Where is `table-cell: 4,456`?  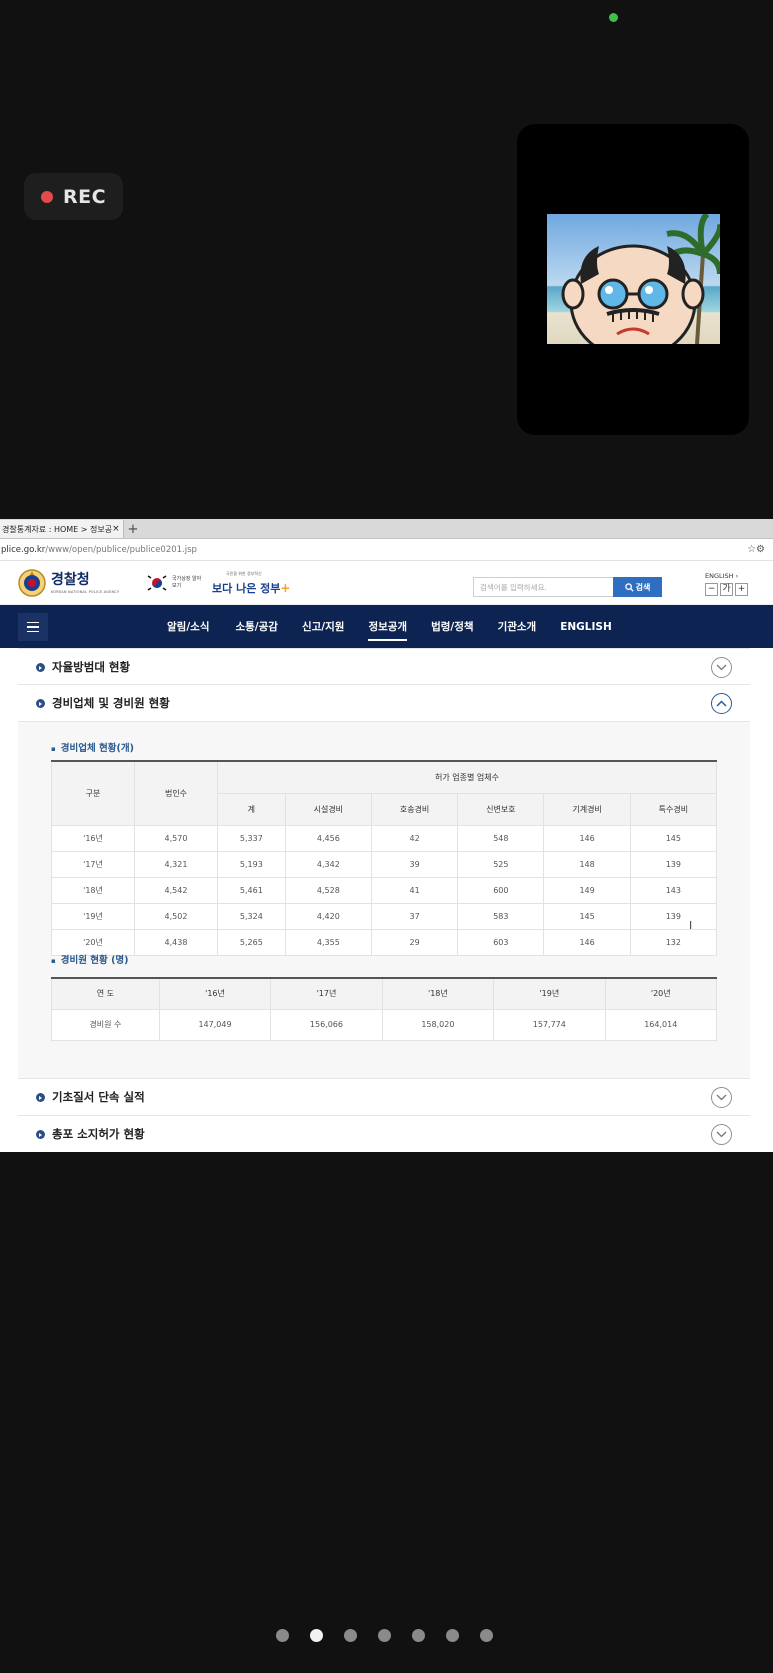 table-cell: 4,456 is located at coordinates (328, 838).